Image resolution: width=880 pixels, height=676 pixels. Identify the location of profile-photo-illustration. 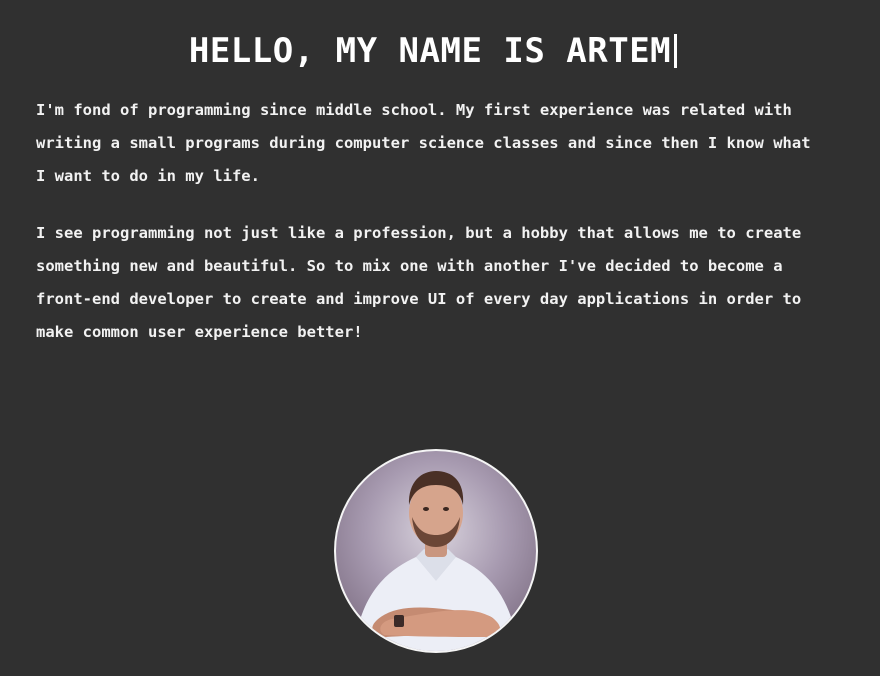
(436, 561).